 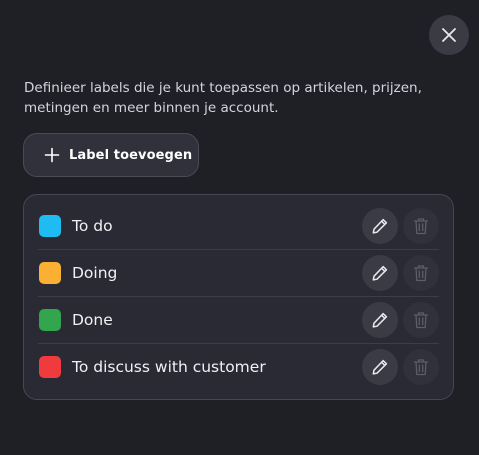 I want to click on add-label-button: Label toevoegen, so click(x=111, y=155).